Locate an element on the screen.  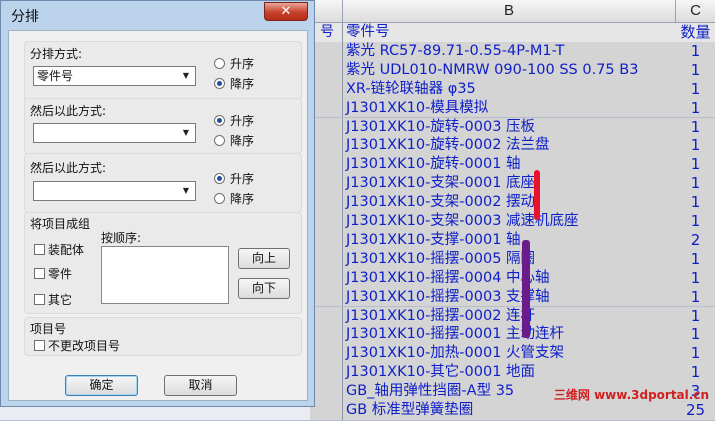
assembly-checkbox is located at coordinates (39, 249).